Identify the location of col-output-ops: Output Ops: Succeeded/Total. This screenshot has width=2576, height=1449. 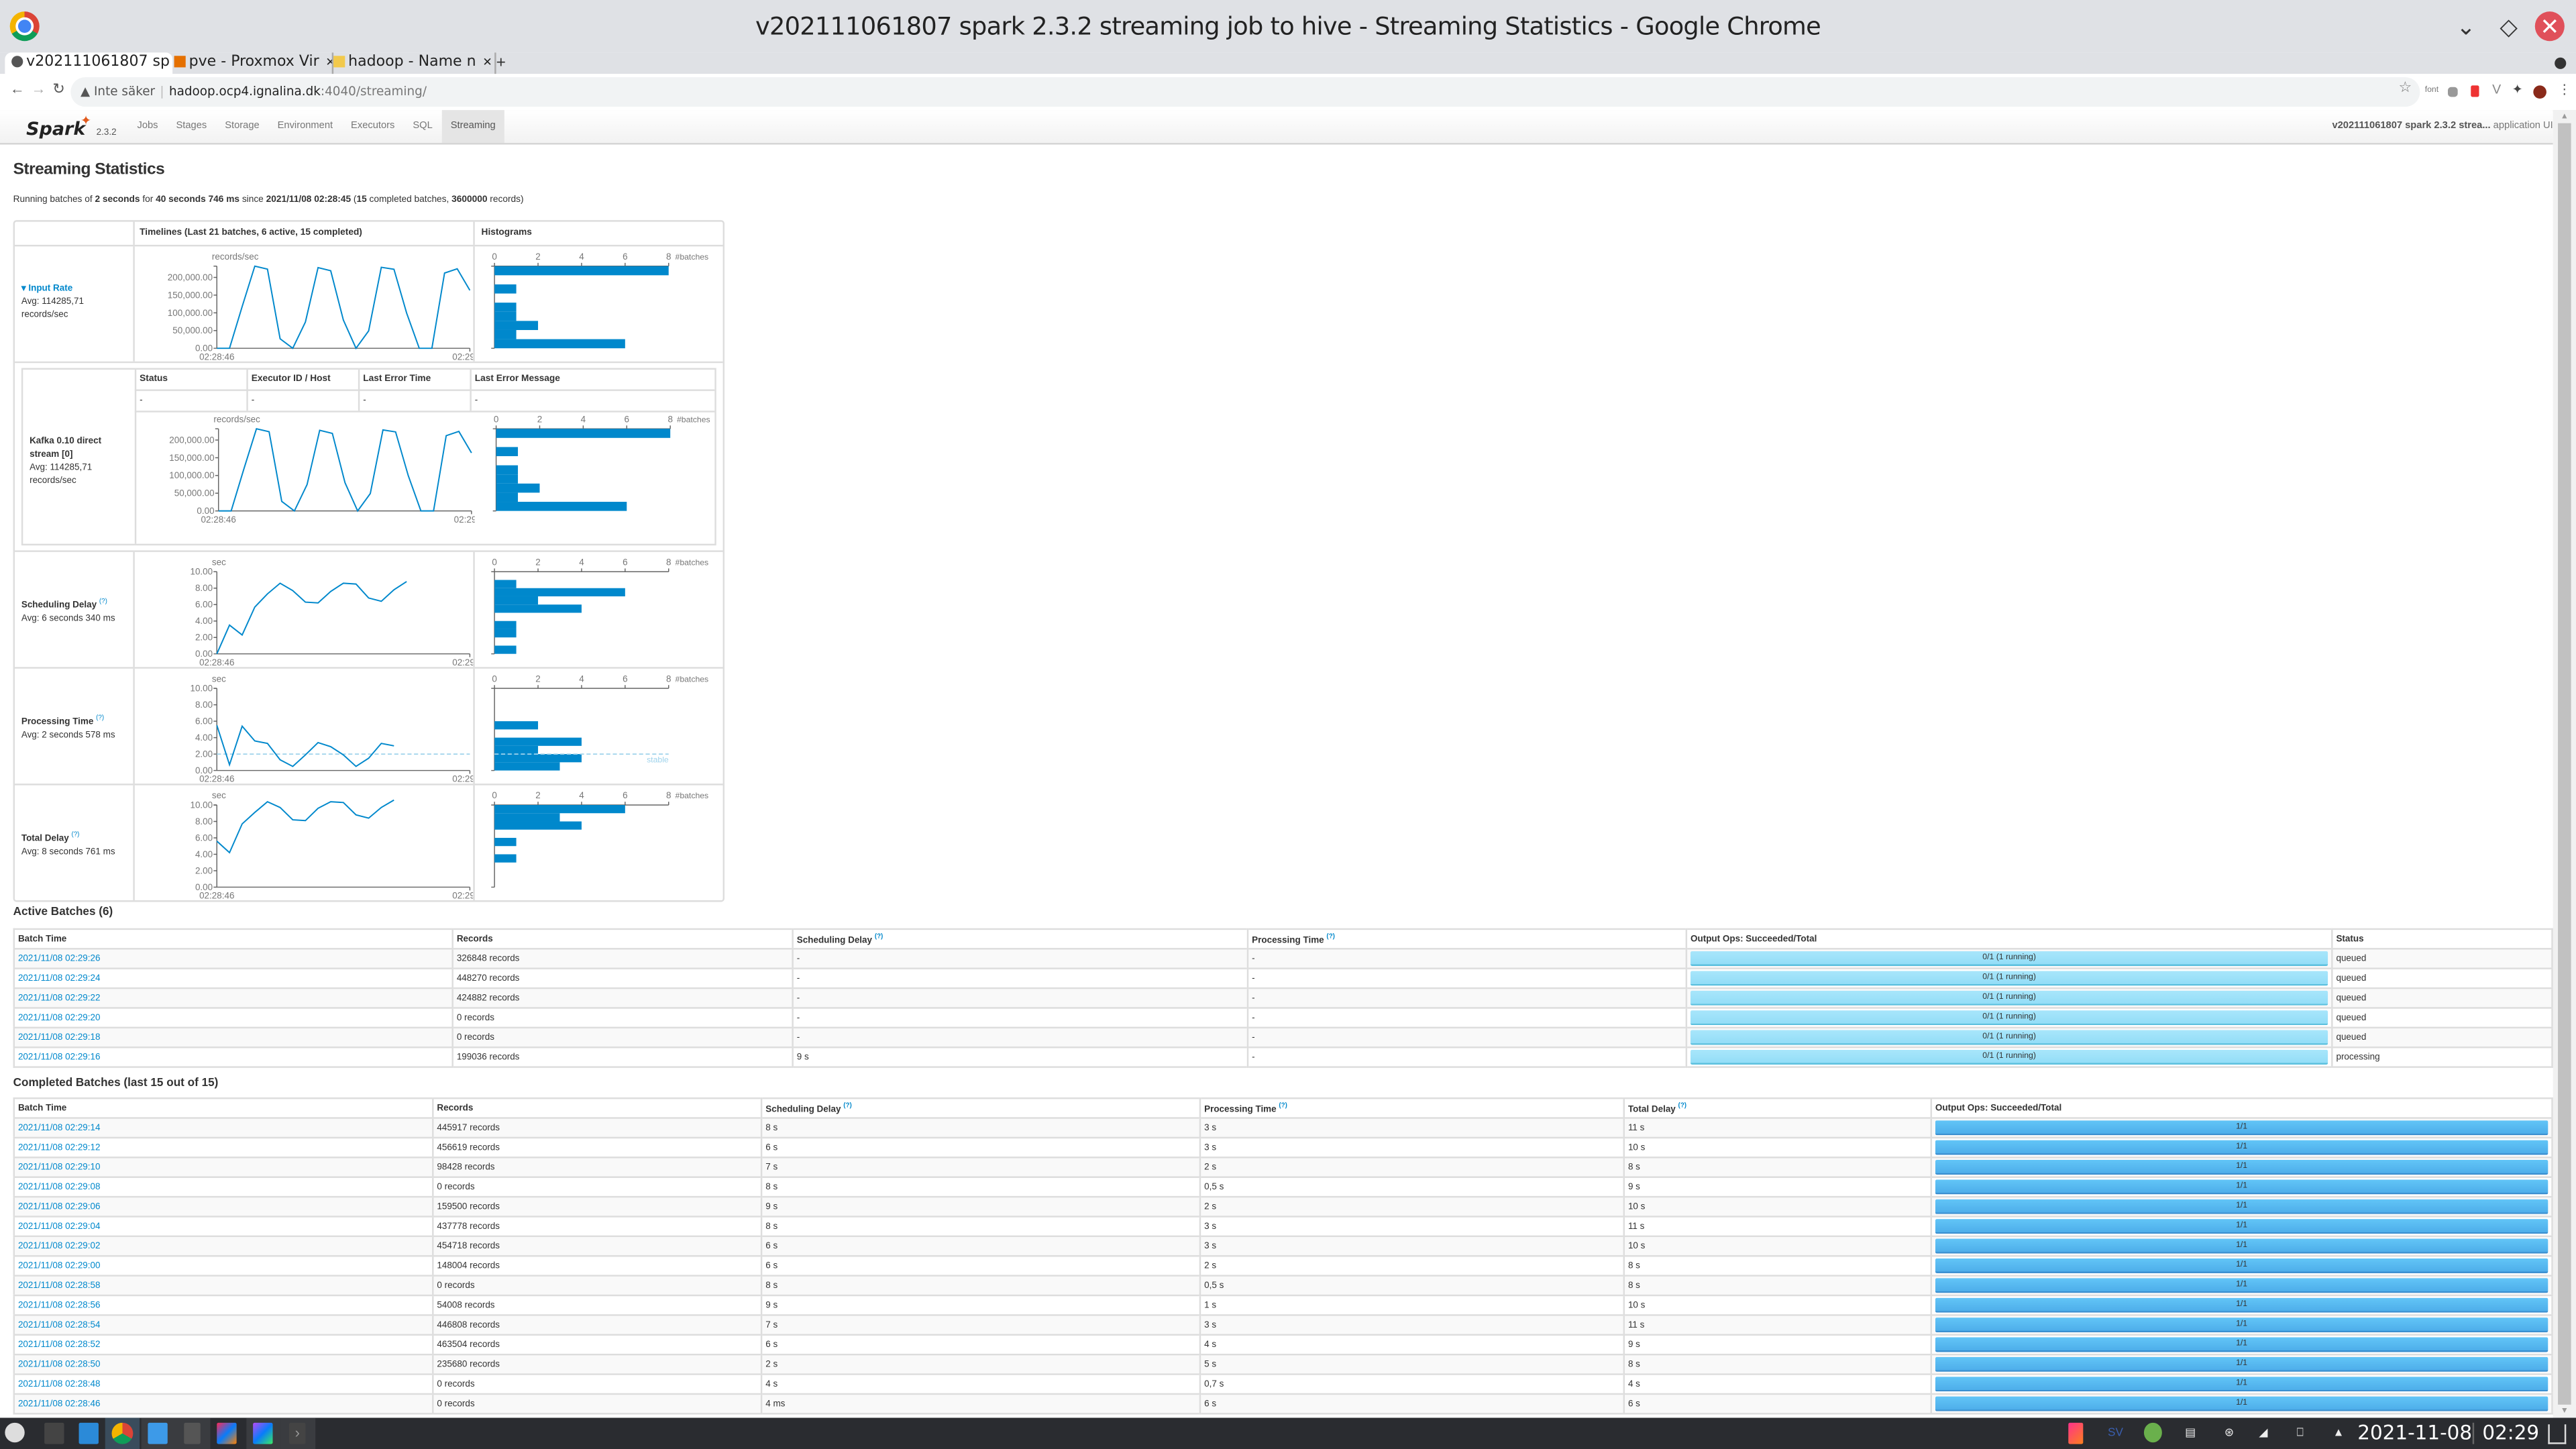
(2241, 1108).